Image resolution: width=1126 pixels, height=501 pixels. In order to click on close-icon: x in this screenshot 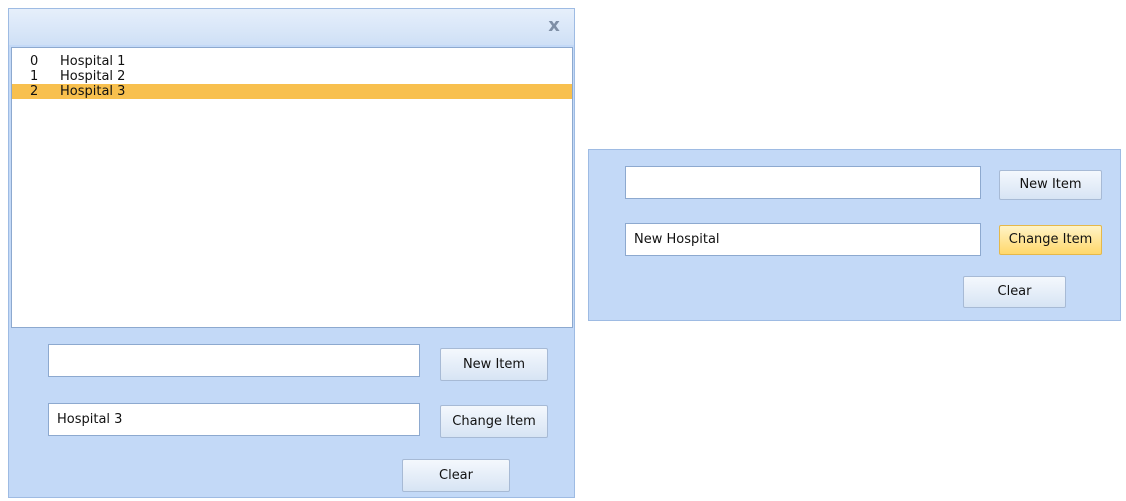, I will do `click(554, 26)`.